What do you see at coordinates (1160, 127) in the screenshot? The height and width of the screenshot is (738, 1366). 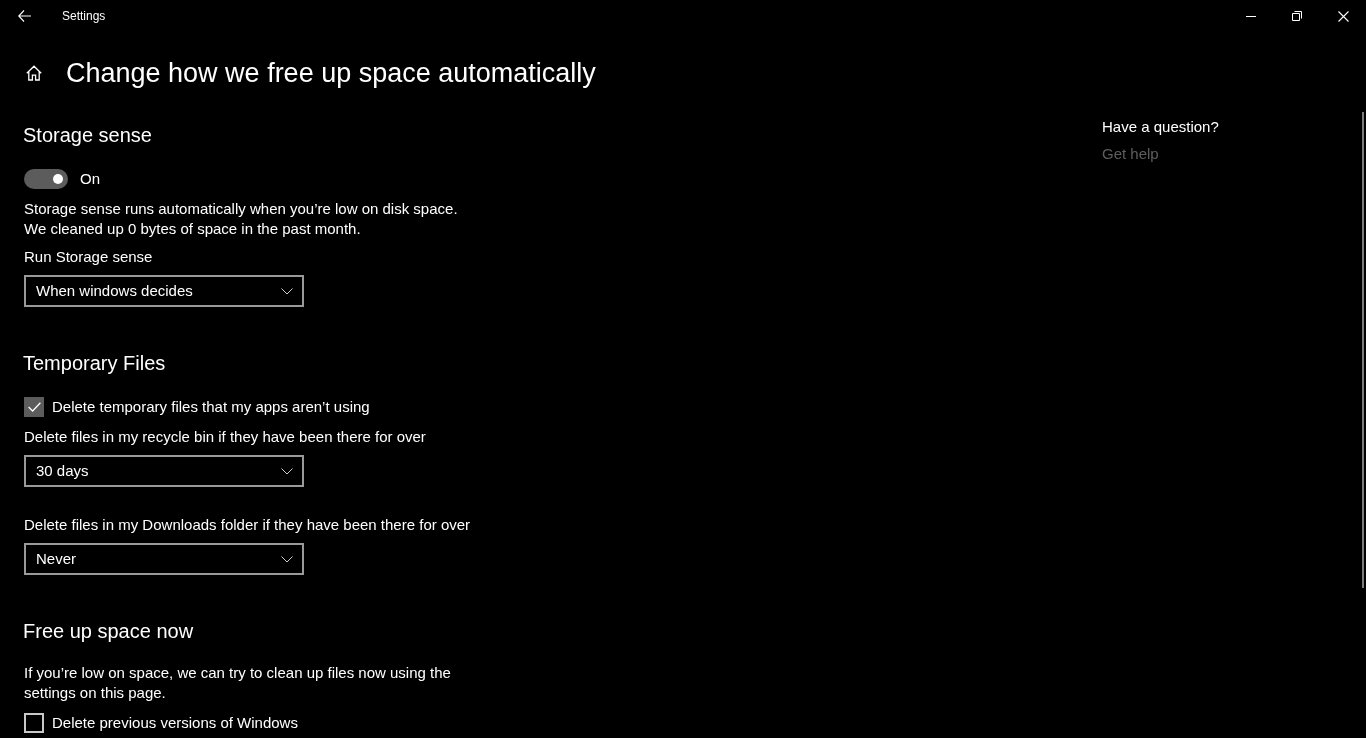 I see `help-heading: Have a question?` at bounding box center [1160, 127].